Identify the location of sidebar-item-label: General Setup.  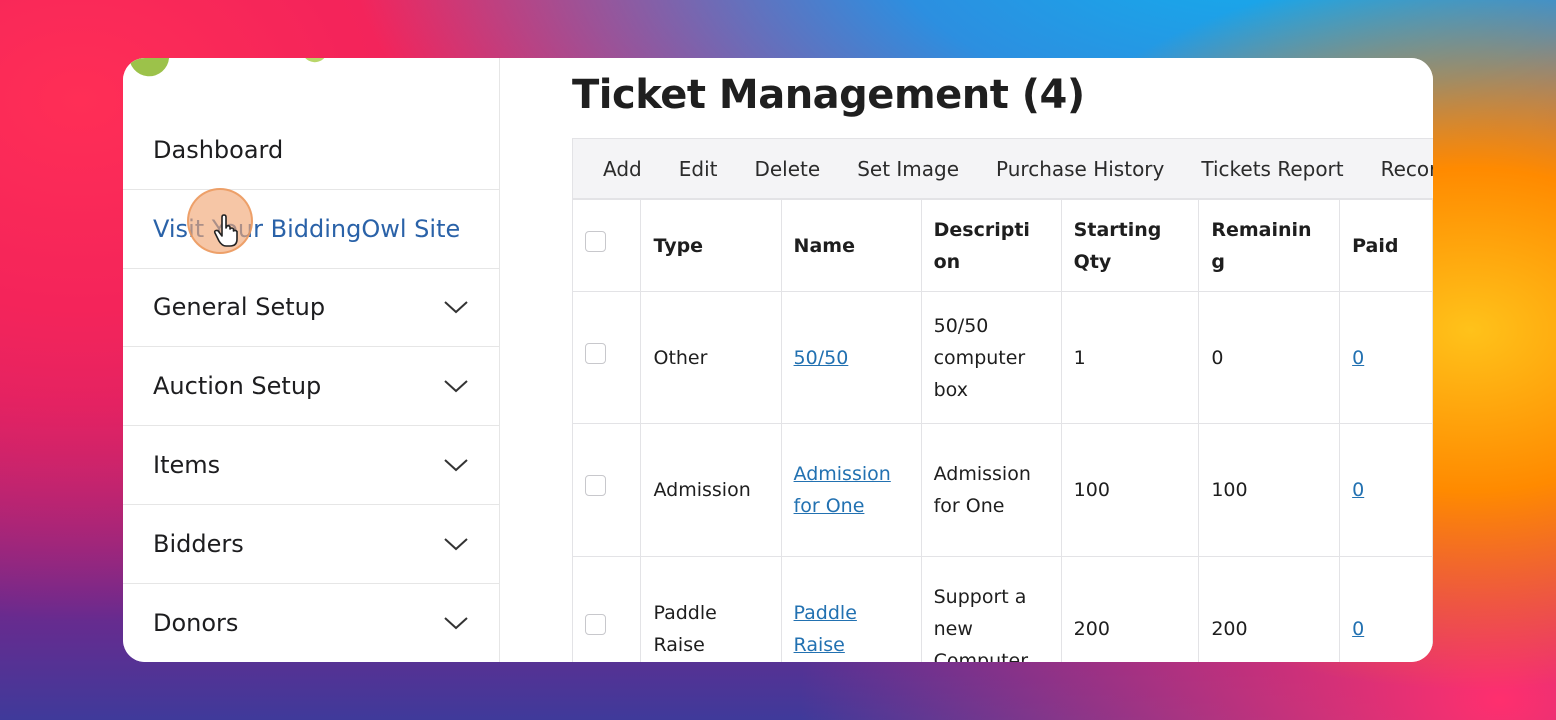
(239, 307).